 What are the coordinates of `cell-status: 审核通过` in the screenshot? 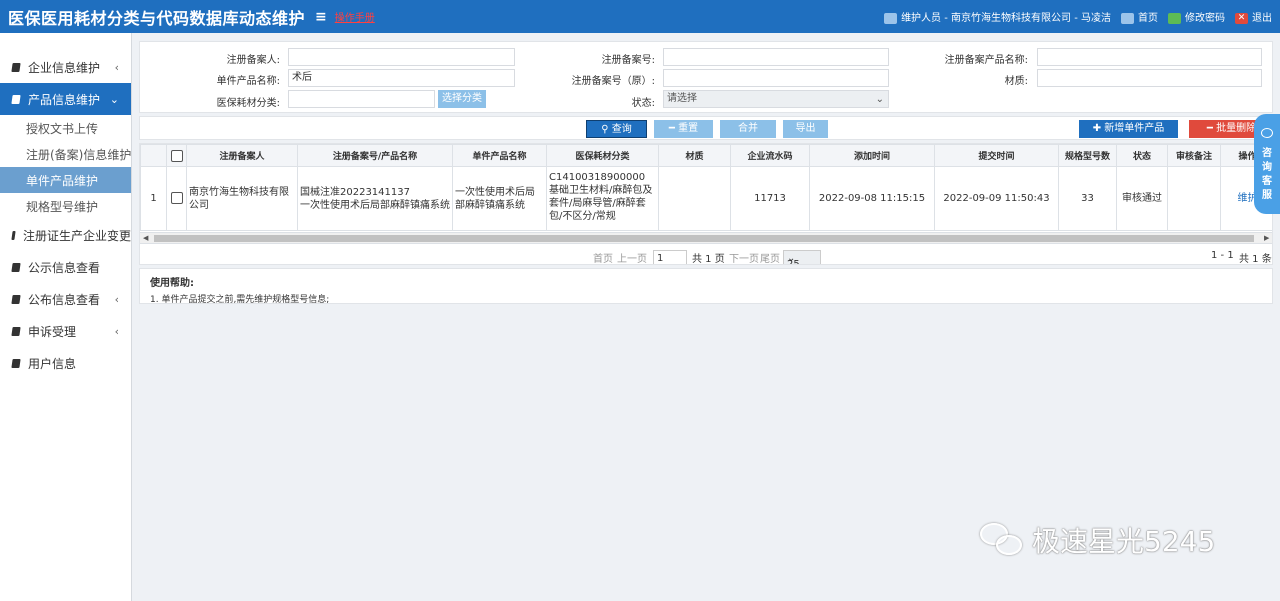 It's located at (1142, 198).